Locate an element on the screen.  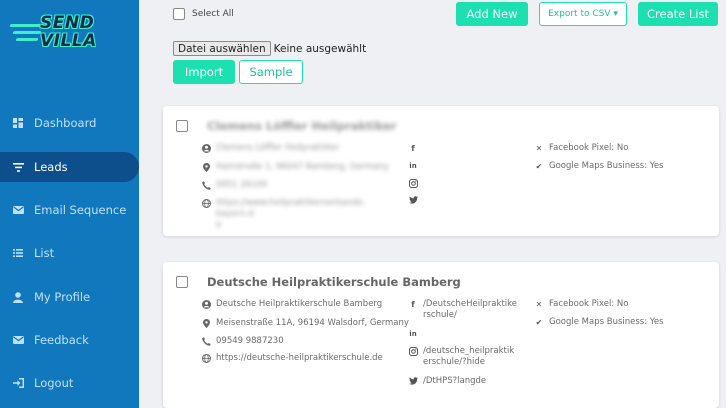
lead-website: https://deutsche-heilpraktikerschule.de is located at coordinates (299, 358).